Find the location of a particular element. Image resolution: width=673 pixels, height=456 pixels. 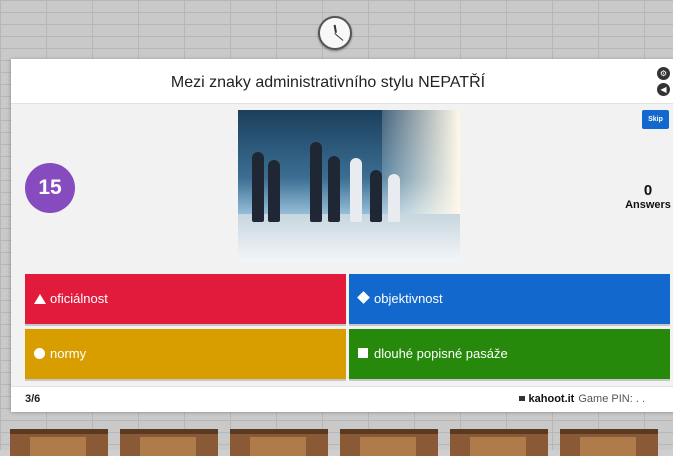

game-pin-label: Game PIN: is located at coordinates (605, 399).